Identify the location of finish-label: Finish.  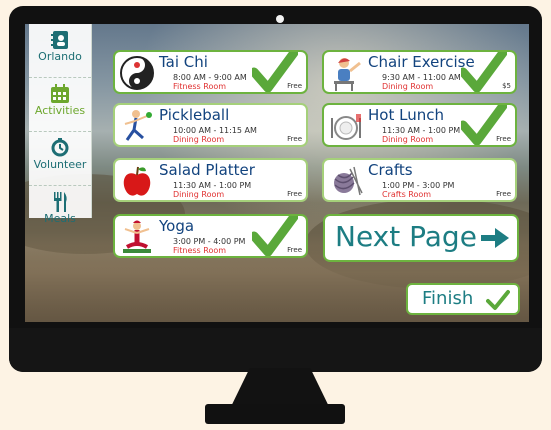
(448, 298).